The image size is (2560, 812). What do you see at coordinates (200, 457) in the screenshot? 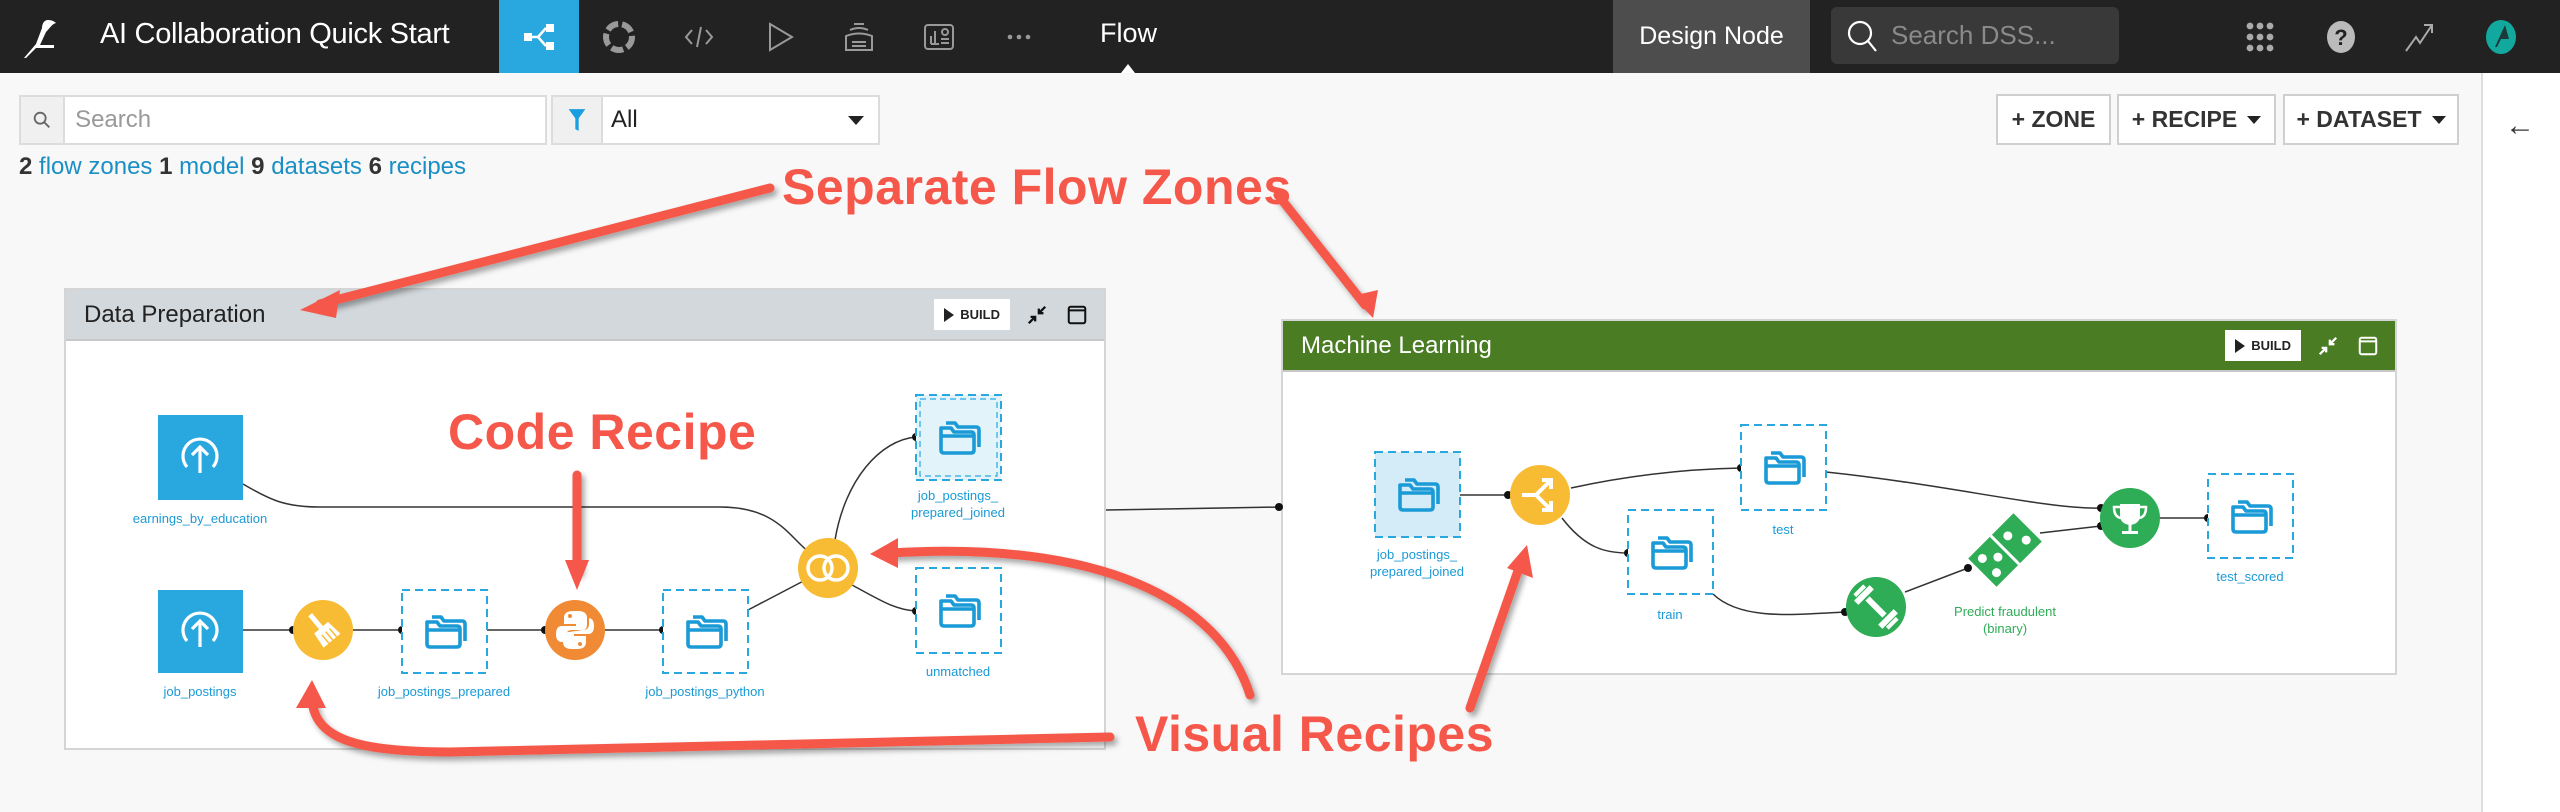
I see `dataset-earnings-by-education` at bounding box center [200, 457].